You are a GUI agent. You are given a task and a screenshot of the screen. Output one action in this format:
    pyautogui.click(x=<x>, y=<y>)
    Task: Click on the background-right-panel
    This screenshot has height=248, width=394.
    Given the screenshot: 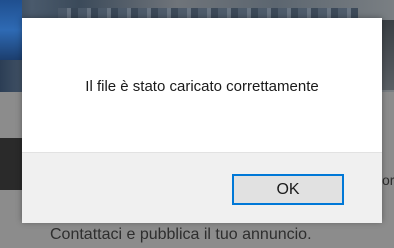 What is the action you would take?
    pyautogui.click(x=387, y=55)
    